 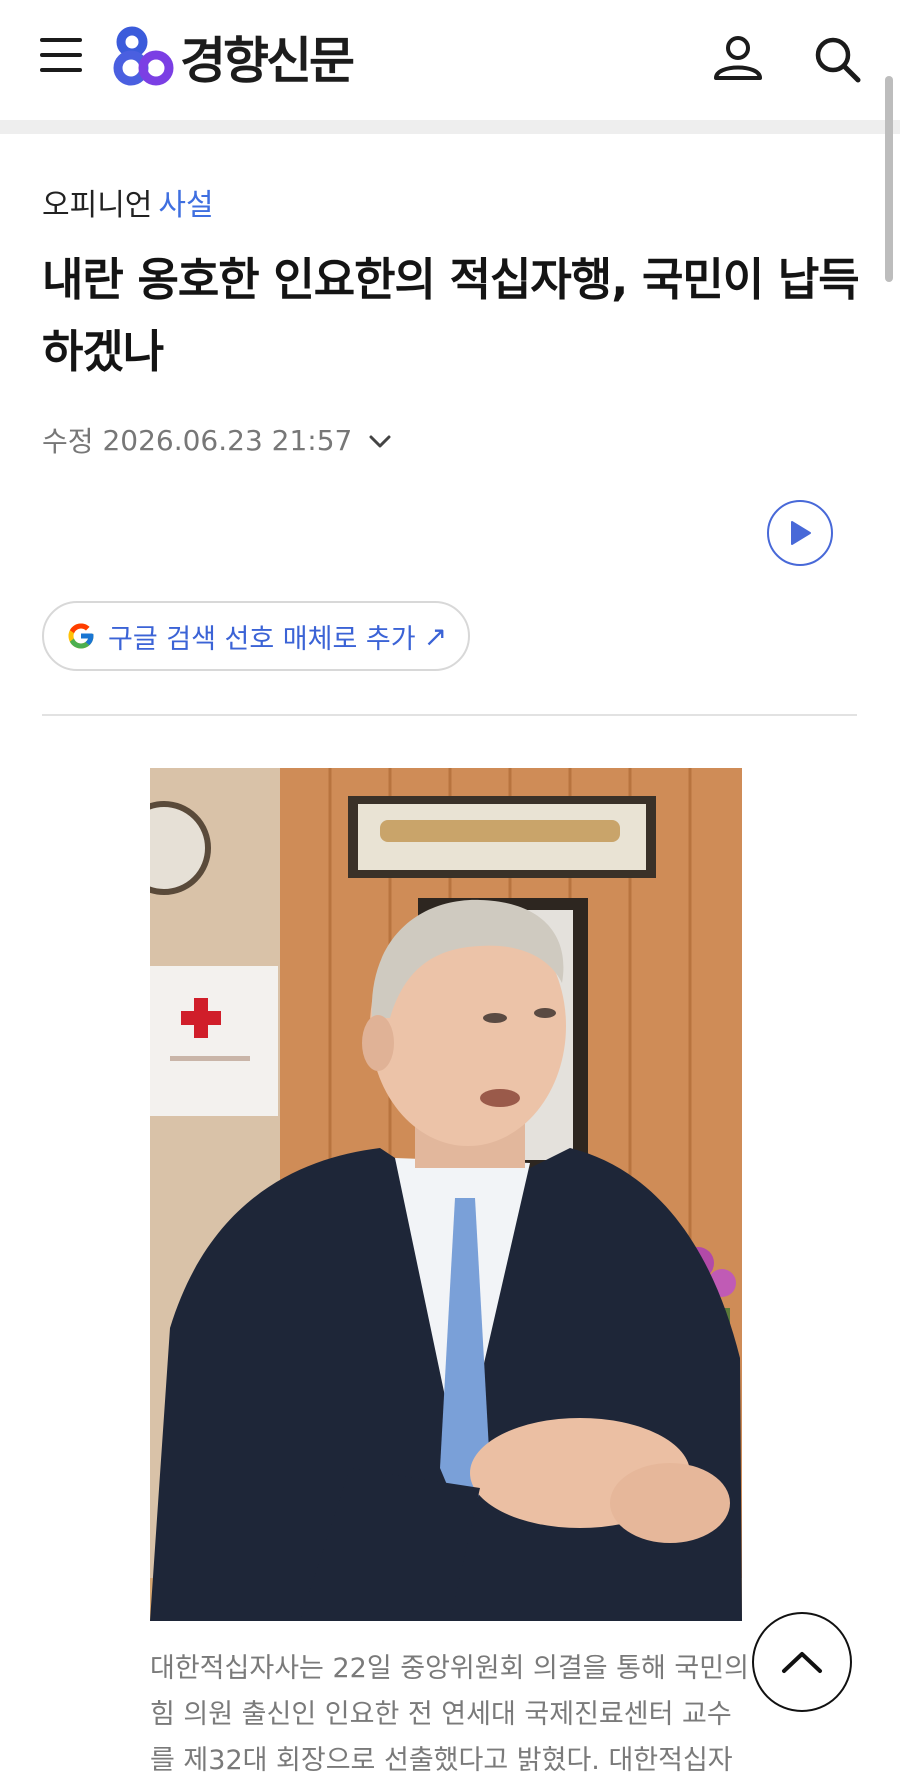 What do you see at coordinates (227, 440) in the screenshot?
I see `meta-date: 2026.06.23 21:57` at bounding box center [227, 440].